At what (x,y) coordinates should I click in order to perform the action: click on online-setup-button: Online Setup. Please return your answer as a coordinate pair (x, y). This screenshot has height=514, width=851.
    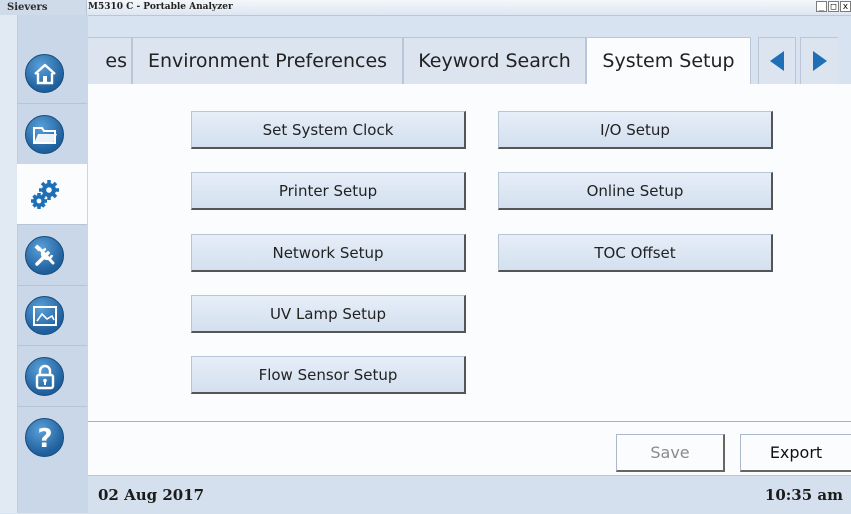
    Looking at the image, I should click on (635, 191).